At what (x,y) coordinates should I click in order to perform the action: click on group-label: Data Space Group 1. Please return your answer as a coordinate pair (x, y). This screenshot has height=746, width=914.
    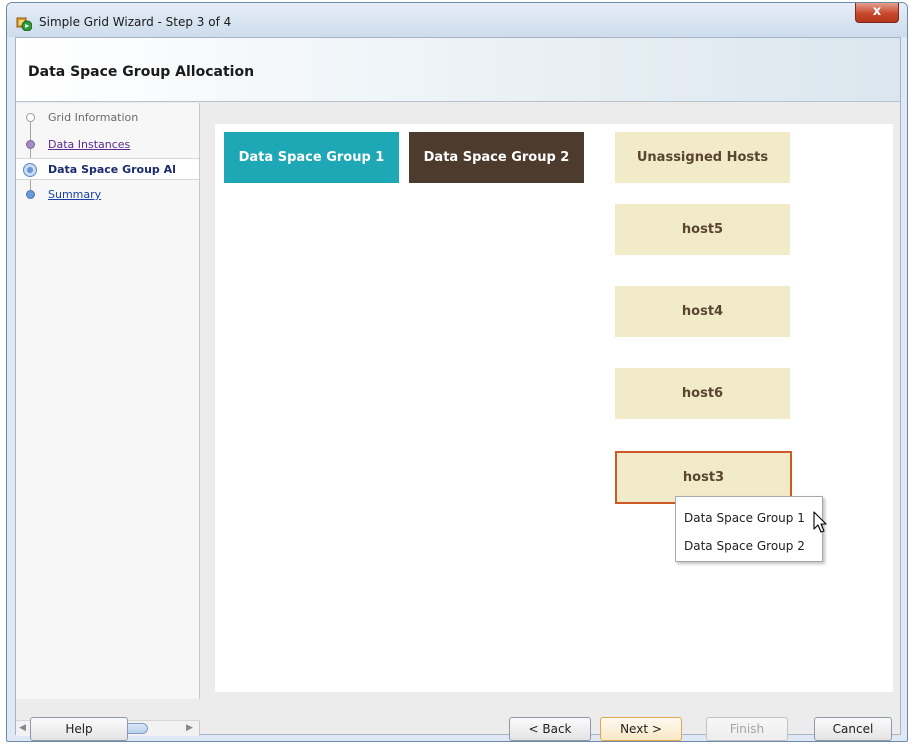
    Looking at the image, I should click on (311, 157).